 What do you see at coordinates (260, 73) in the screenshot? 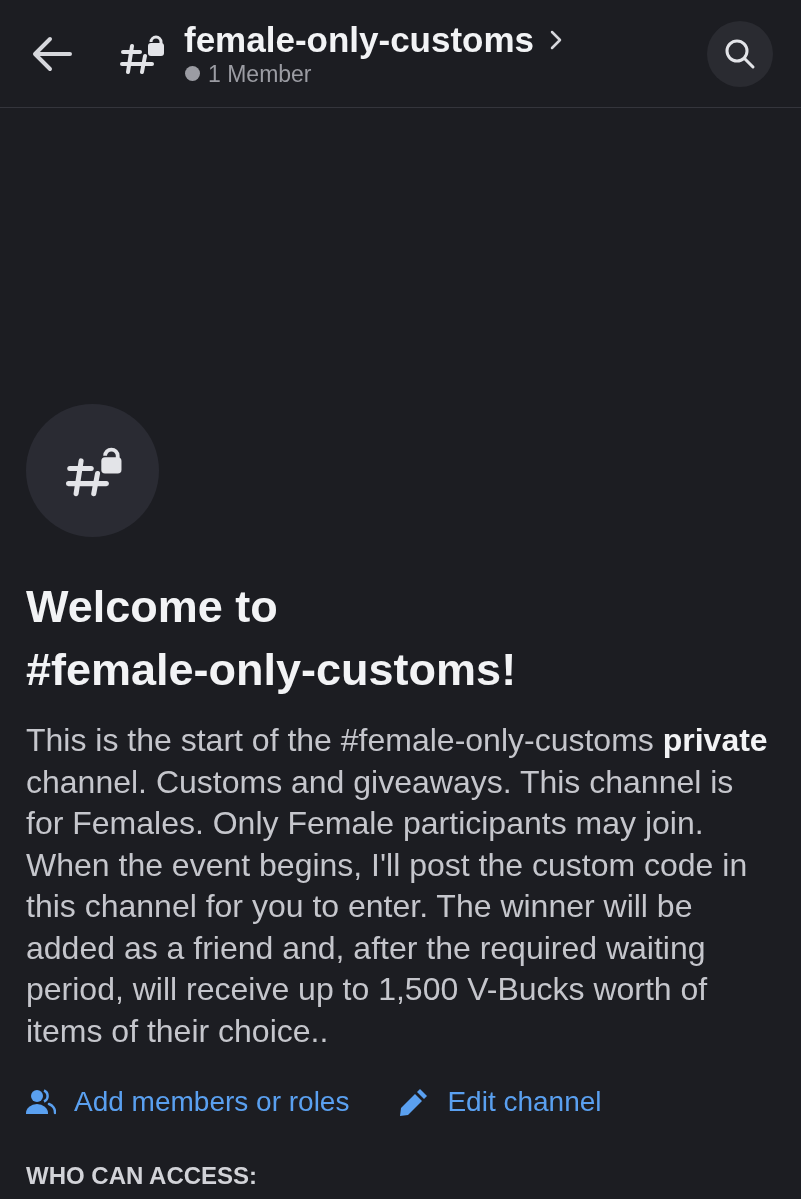
I see `member-count: 1 Member` at bounding box center [260, 73].